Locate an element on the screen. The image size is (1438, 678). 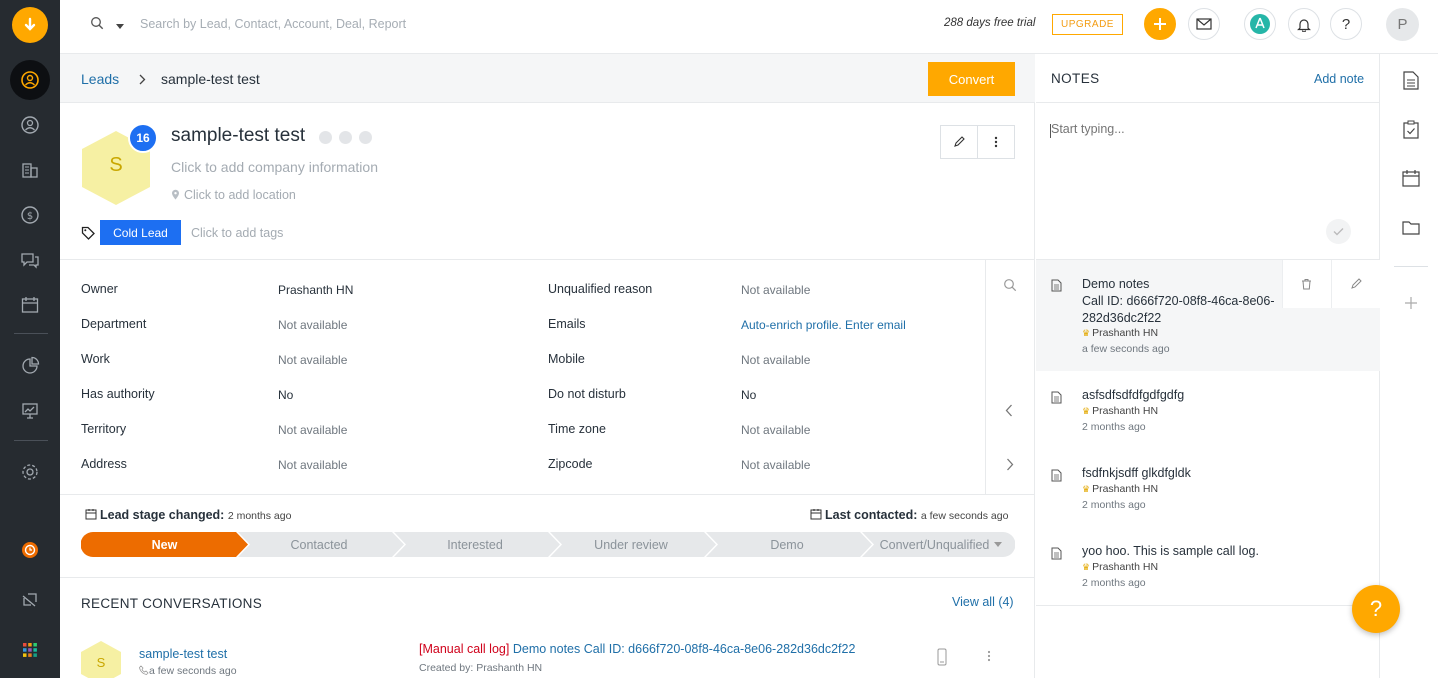
top-bar: 288 days free trial UPGRADE ? P is located at coordinates (749, 27).